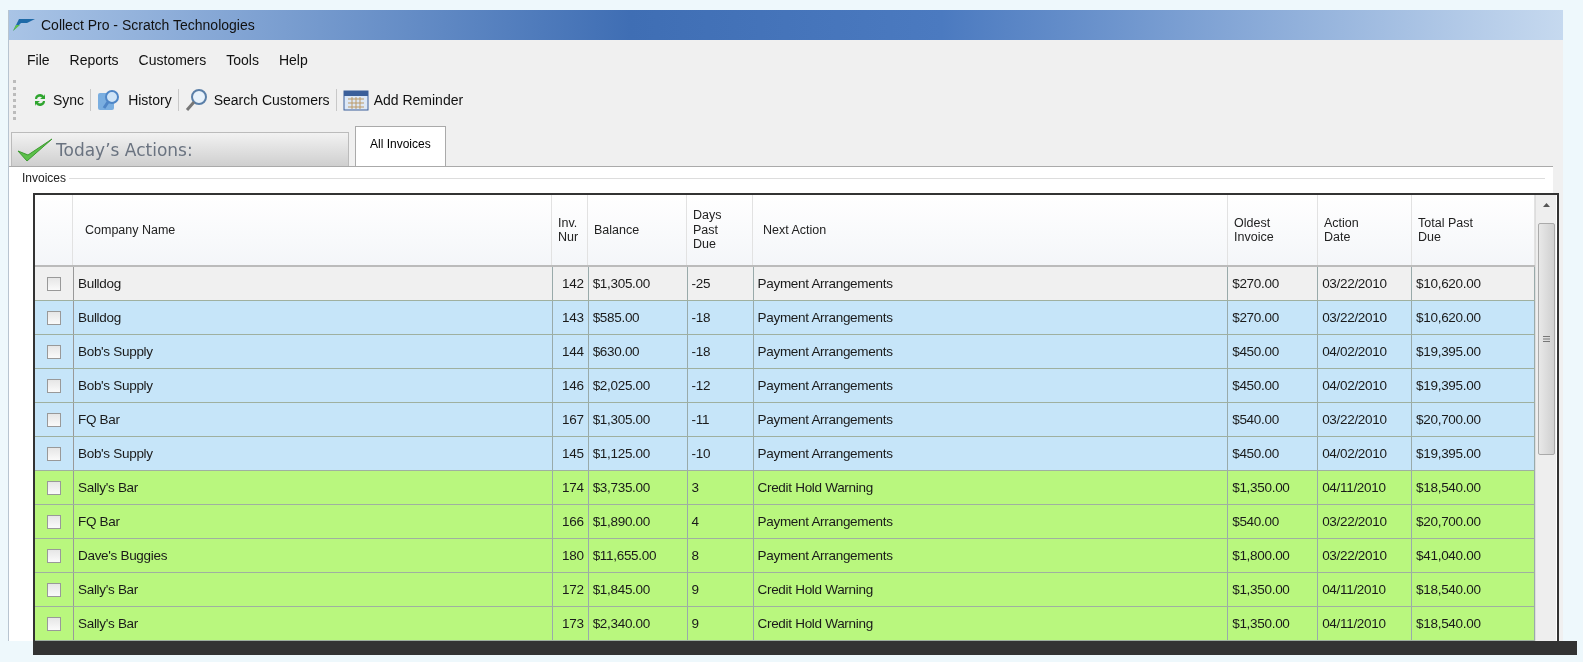 The width and height of the screenshot is (1583, 662). I want to click on tab: All Invoices, so click(400, 146).